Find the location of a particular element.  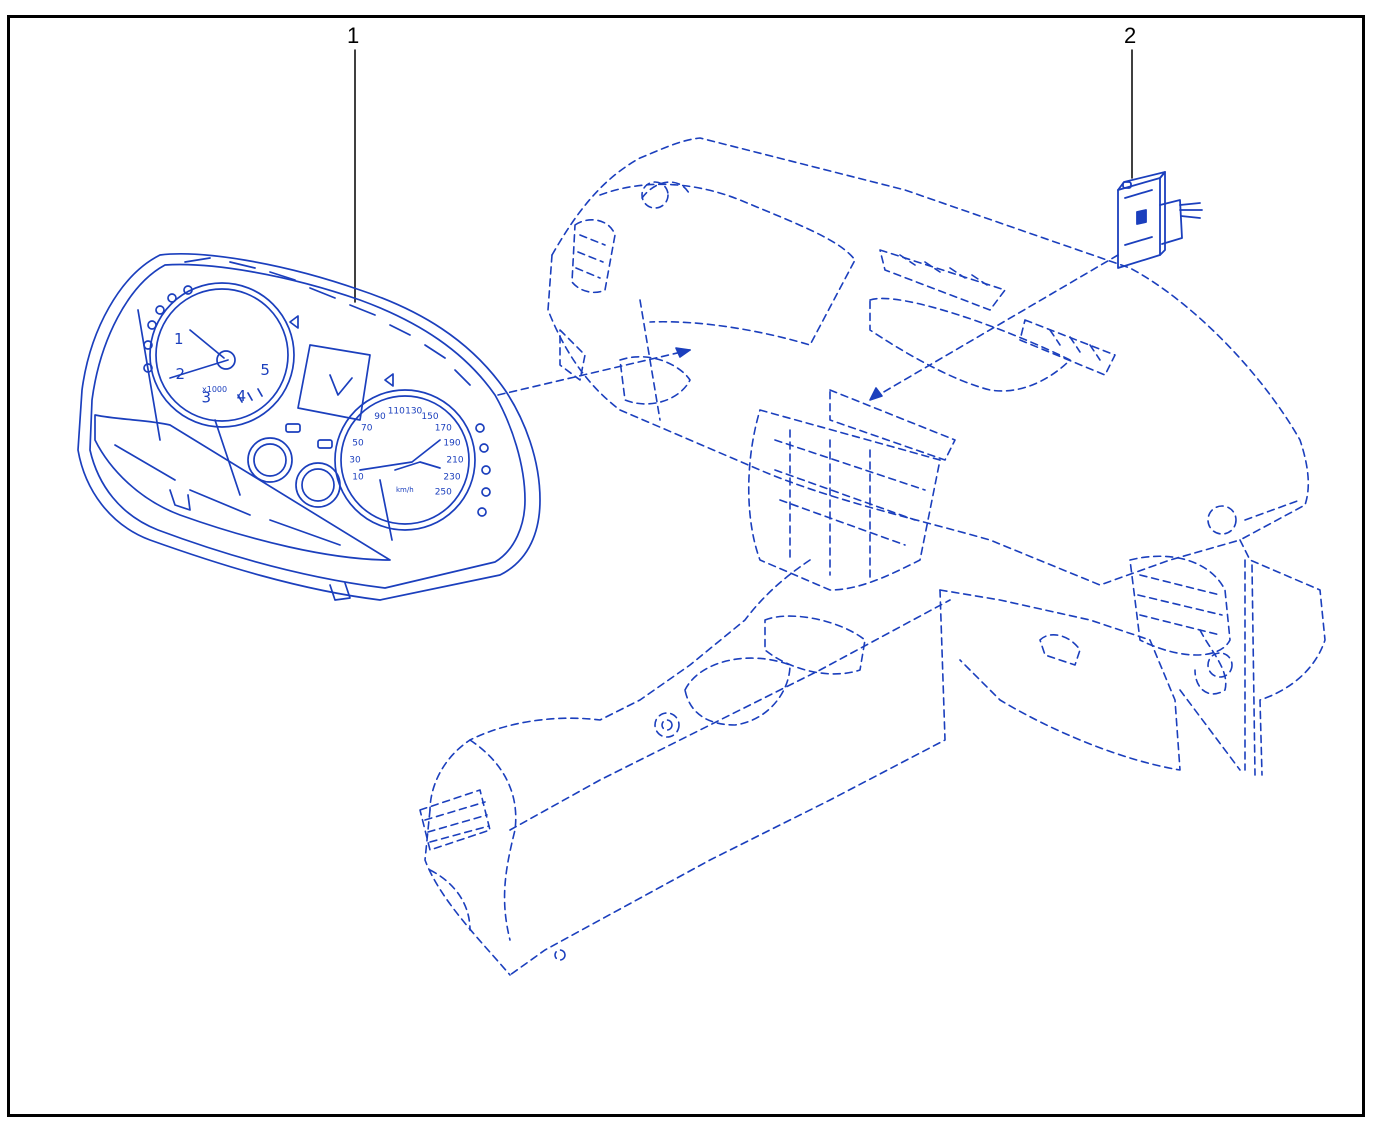

speedo-number-250: 250 is located at coordinates (443, 493).